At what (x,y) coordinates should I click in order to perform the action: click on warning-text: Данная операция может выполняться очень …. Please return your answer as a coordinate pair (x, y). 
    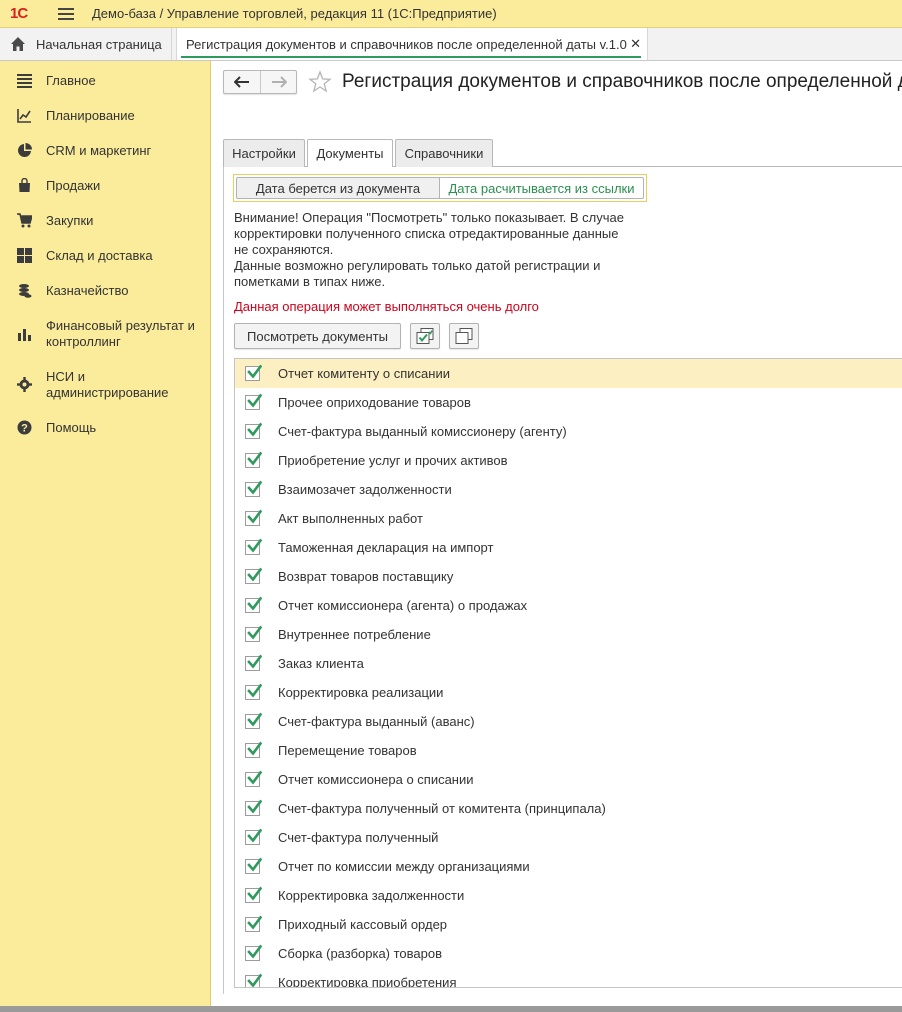
    Looking at the image, I should click on (386, 306).